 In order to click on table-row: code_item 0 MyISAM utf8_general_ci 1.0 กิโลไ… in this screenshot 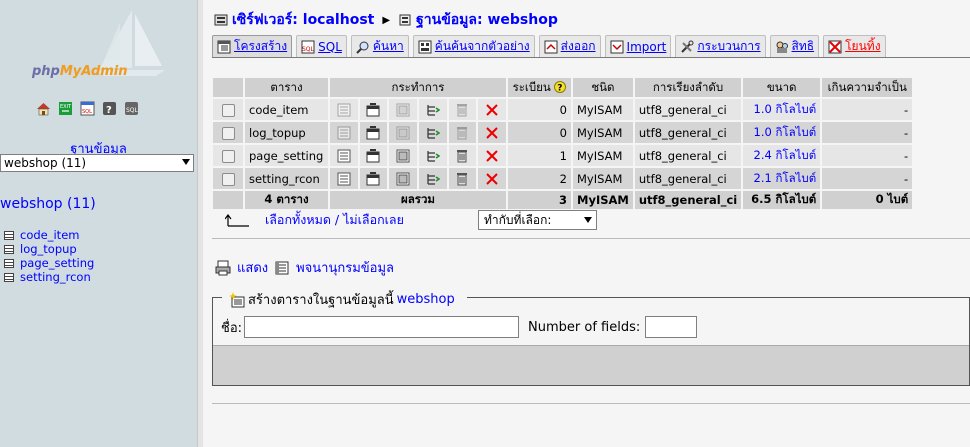, I will do `click(563, 109)`.